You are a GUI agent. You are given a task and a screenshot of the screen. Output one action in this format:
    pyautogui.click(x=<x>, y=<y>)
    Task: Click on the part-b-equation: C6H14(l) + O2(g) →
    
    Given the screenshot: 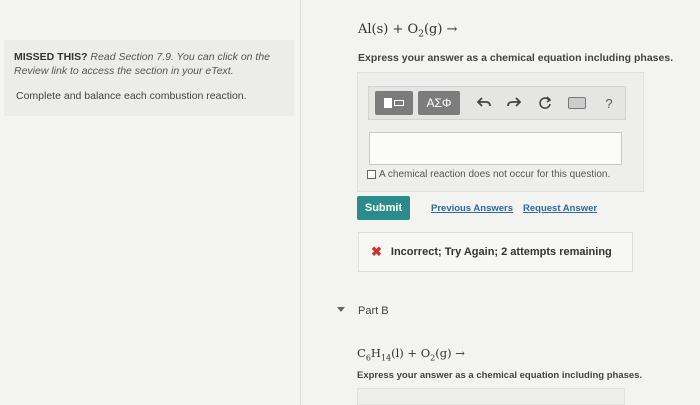 What is the action you would take?
    pyautogui.click(x=411, y=354)
    